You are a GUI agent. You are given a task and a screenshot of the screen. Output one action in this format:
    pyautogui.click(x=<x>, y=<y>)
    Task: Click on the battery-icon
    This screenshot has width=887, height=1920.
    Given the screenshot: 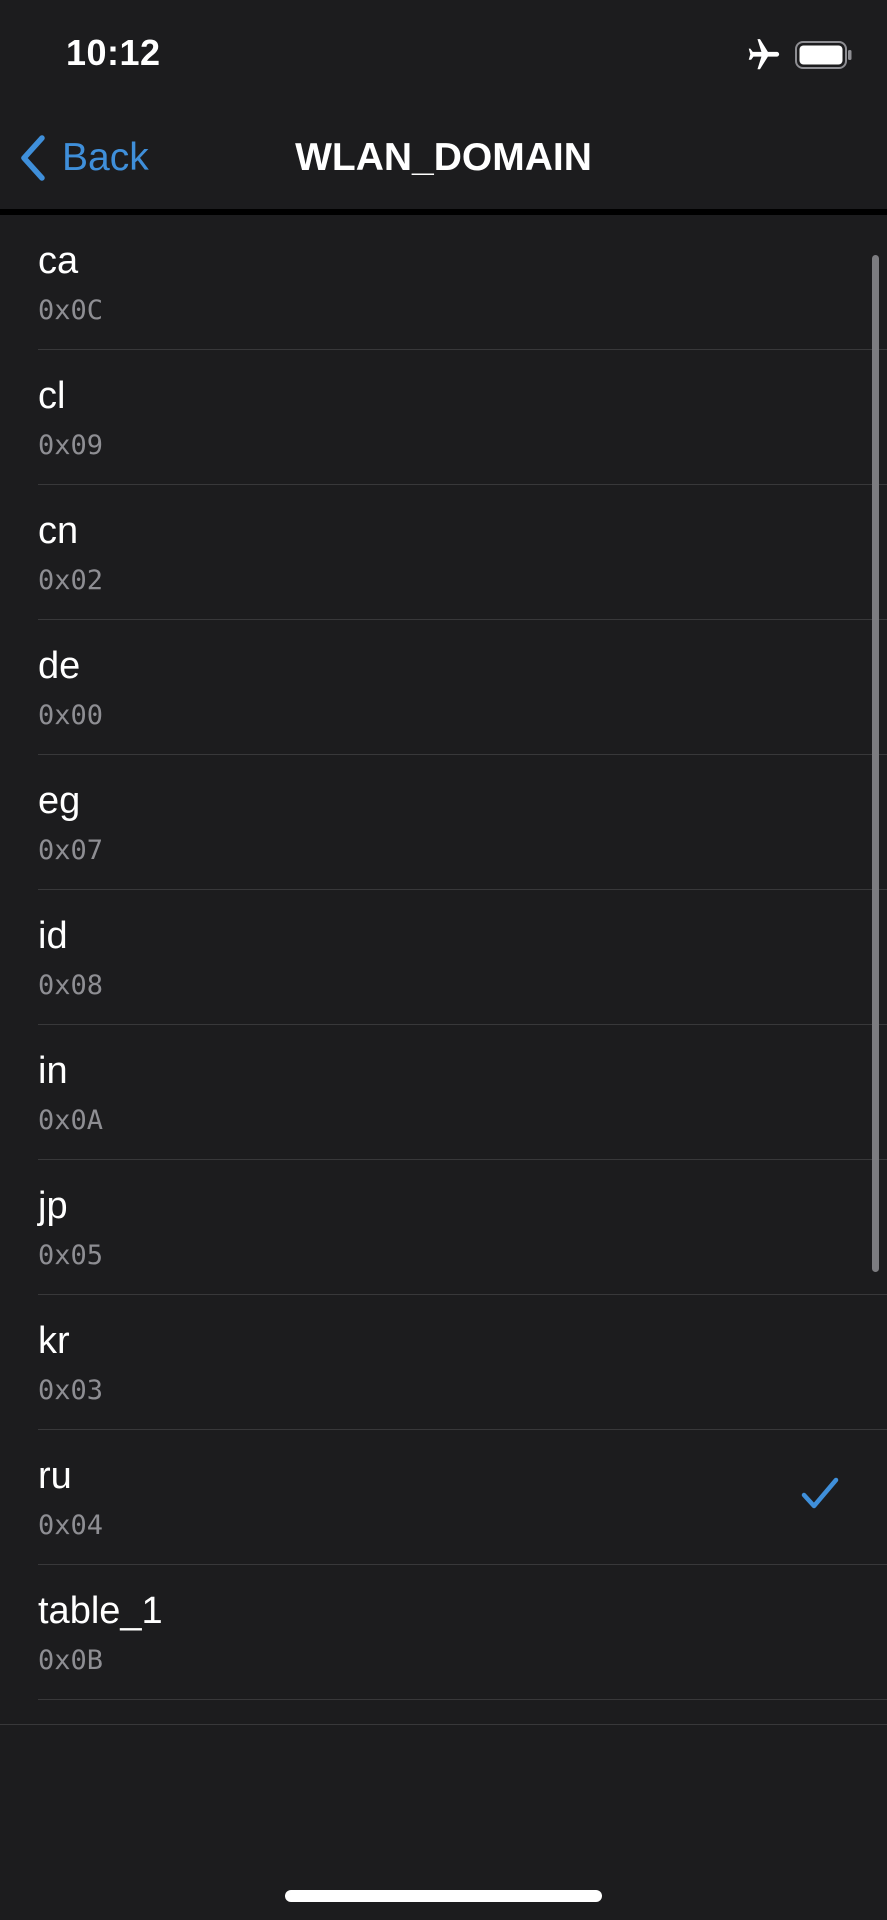 What is the action you would take?
    pyautogui.click(x=823, y=55)
    